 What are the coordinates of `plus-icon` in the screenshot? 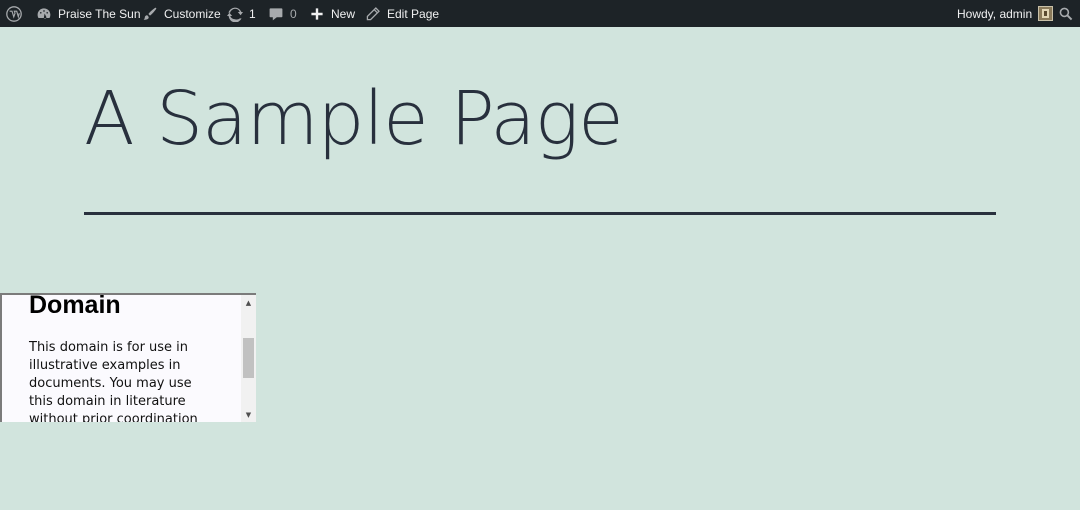 It's located at (317, 14).